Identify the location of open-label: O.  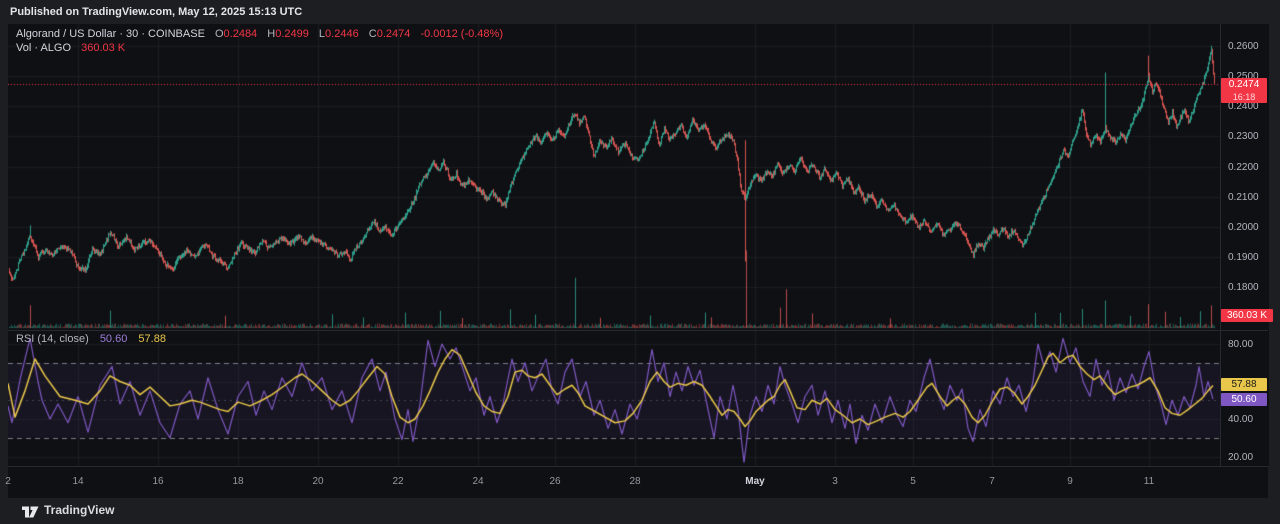
(219, 34).